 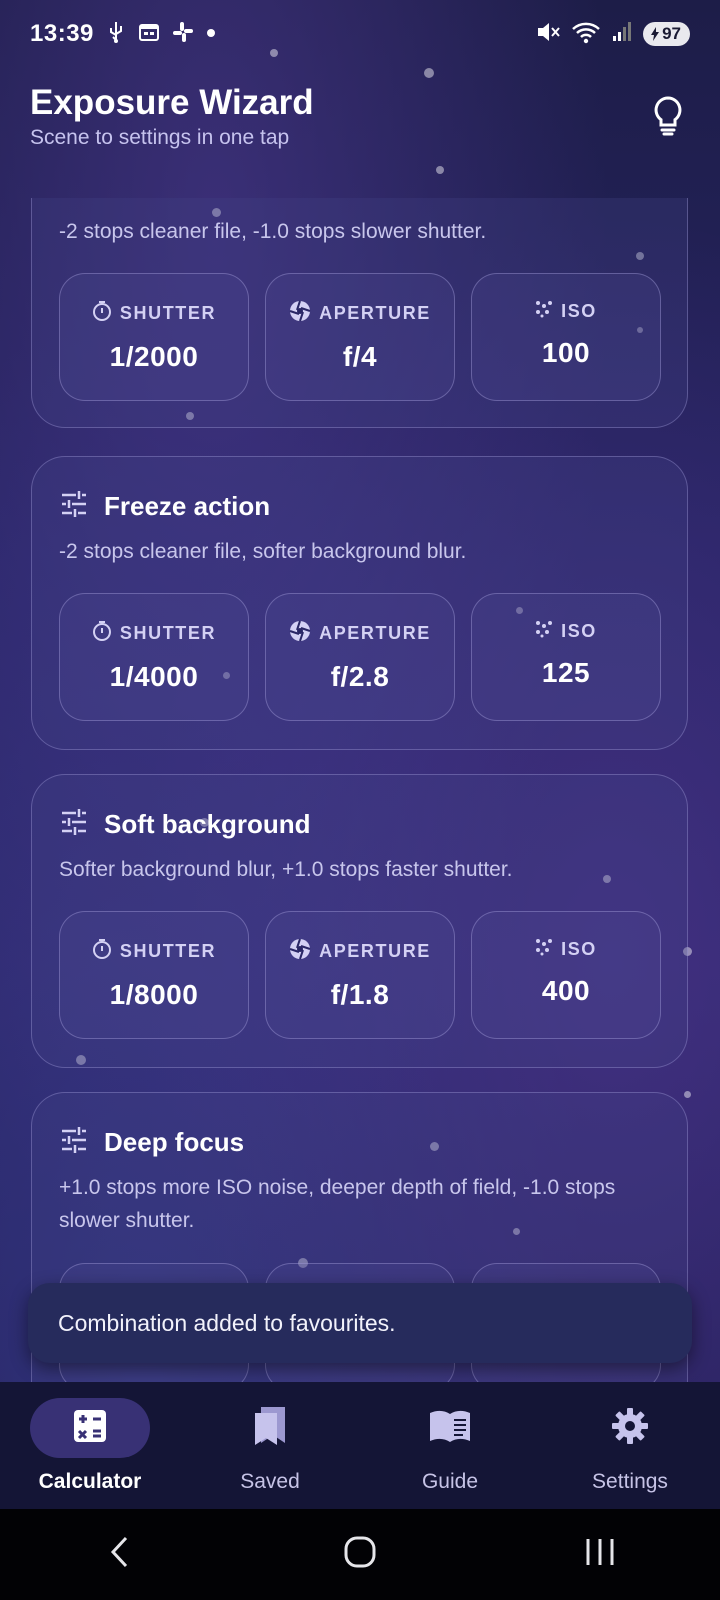 I want to click on dot-icon, so click(x=211, y=34).